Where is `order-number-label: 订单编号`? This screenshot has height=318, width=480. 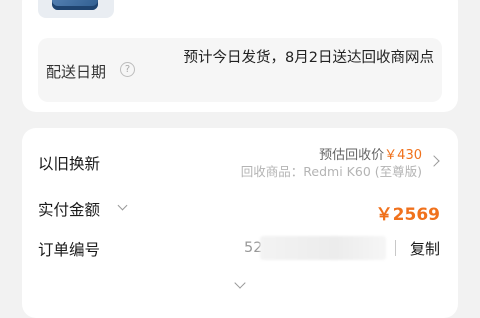 order-number-label: 订单编号 is located at coordinates (69, 250).